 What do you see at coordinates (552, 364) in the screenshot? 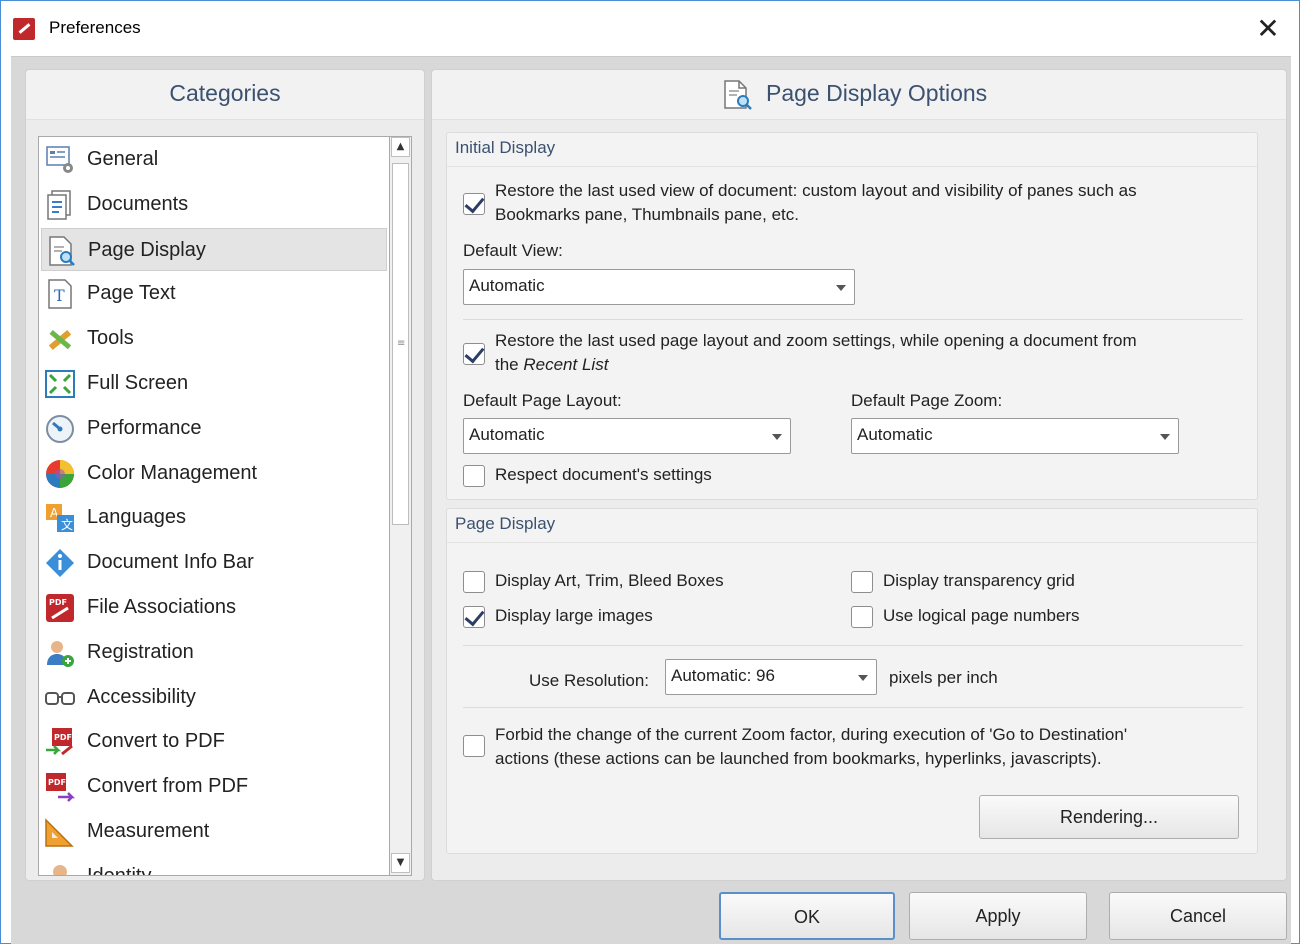
I see `restore-layout-label-line2: the Recent List` at bounding box center [552, 364].